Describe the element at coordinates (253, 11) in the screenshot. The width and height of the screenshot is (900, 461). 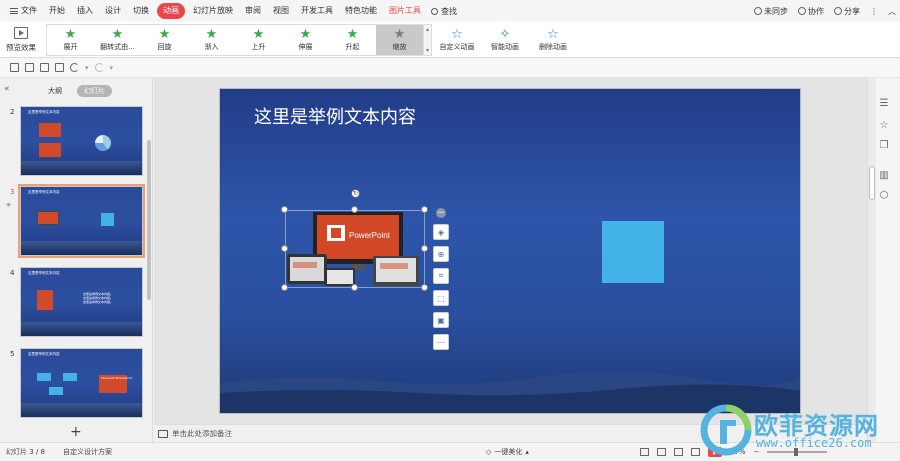
I see `menu-review: 审阅` at that location.